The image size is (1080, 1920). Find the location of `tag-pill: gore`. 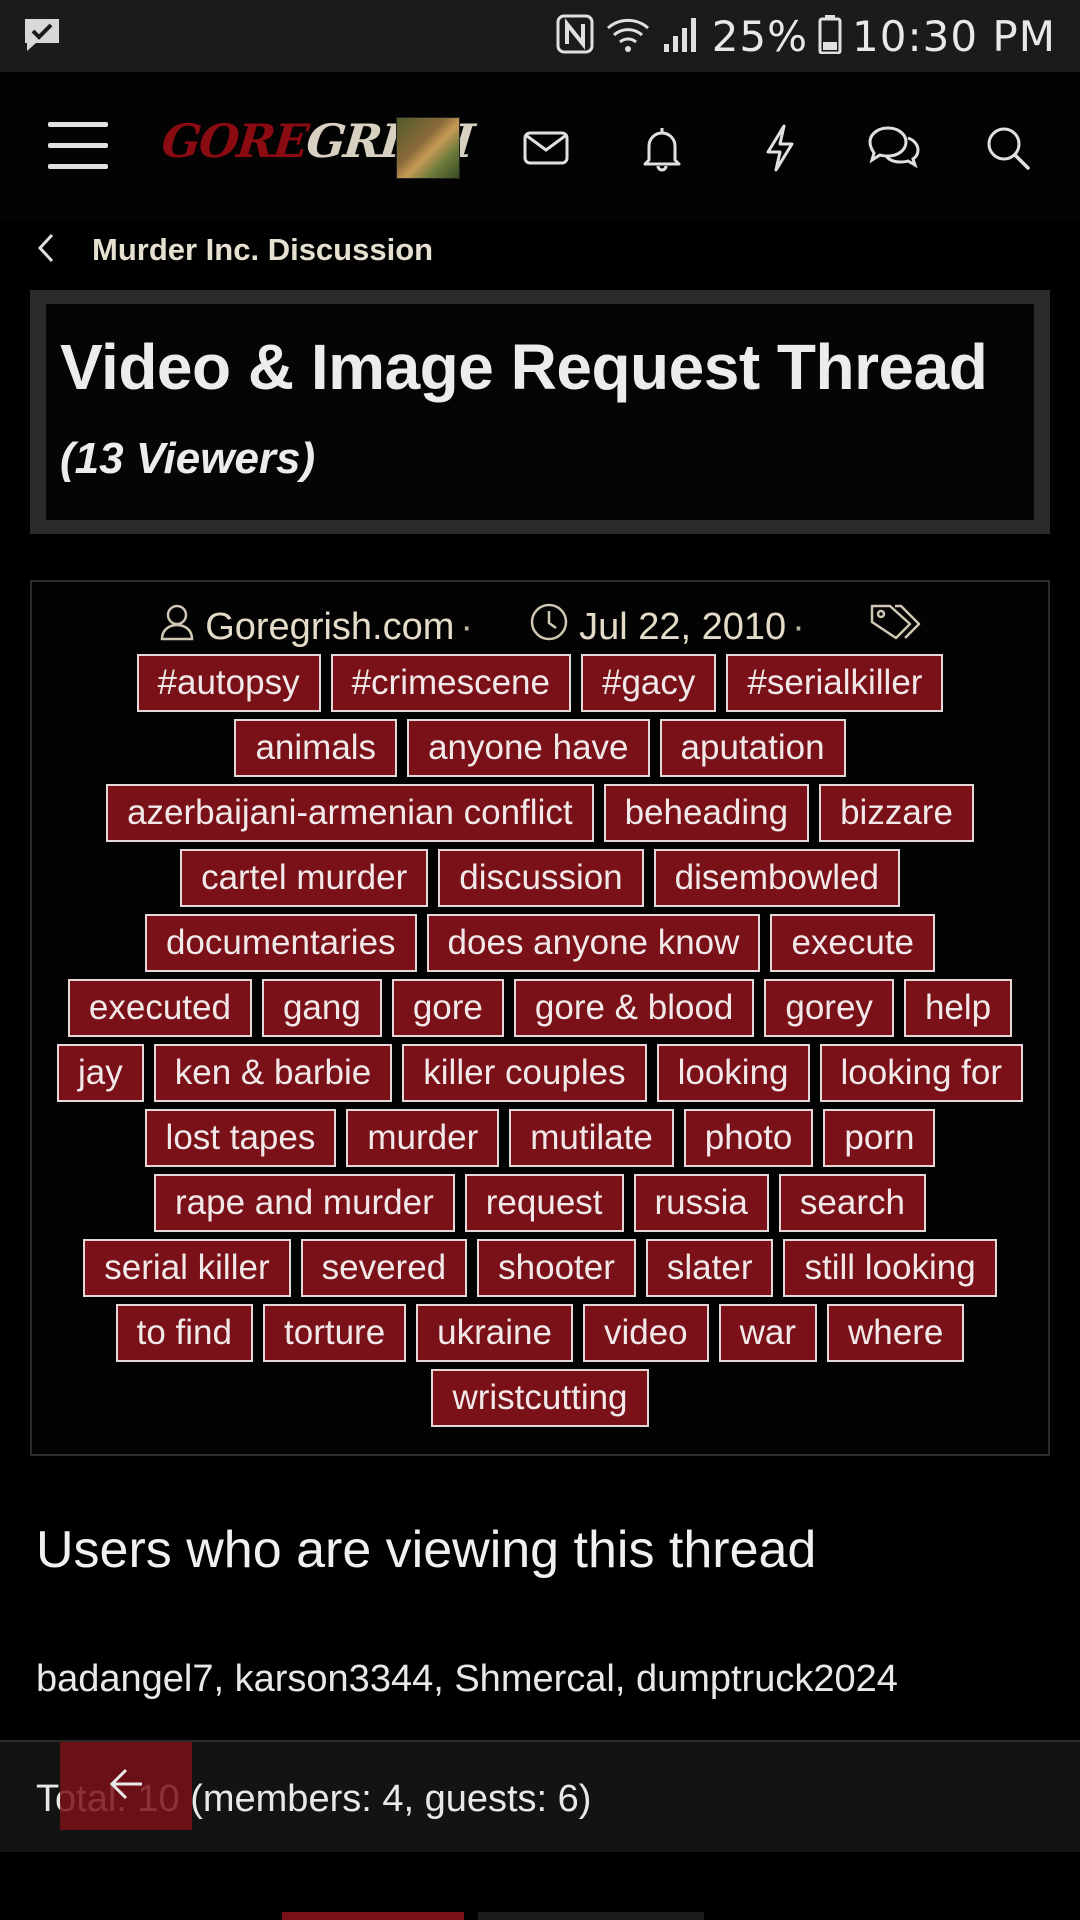

tag-pill: gore is located at coordinates (447, 1008).